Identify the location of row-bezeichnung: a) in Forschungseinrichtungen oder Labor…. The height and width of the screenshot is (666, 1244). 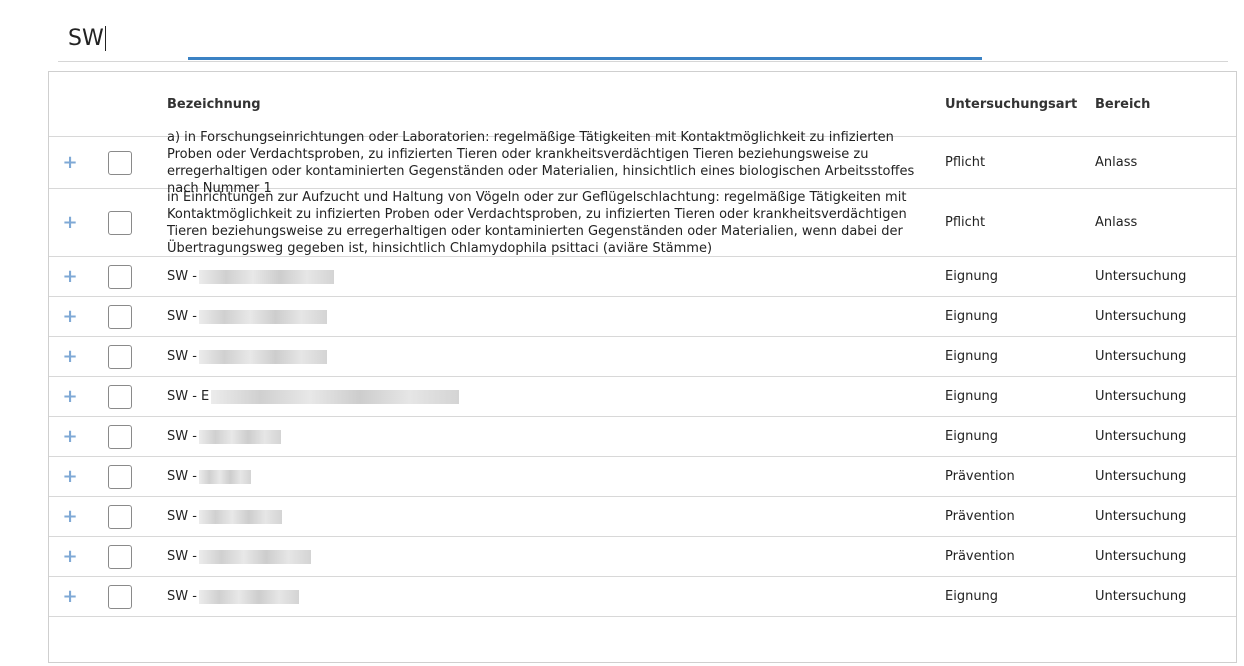
(541, 162).